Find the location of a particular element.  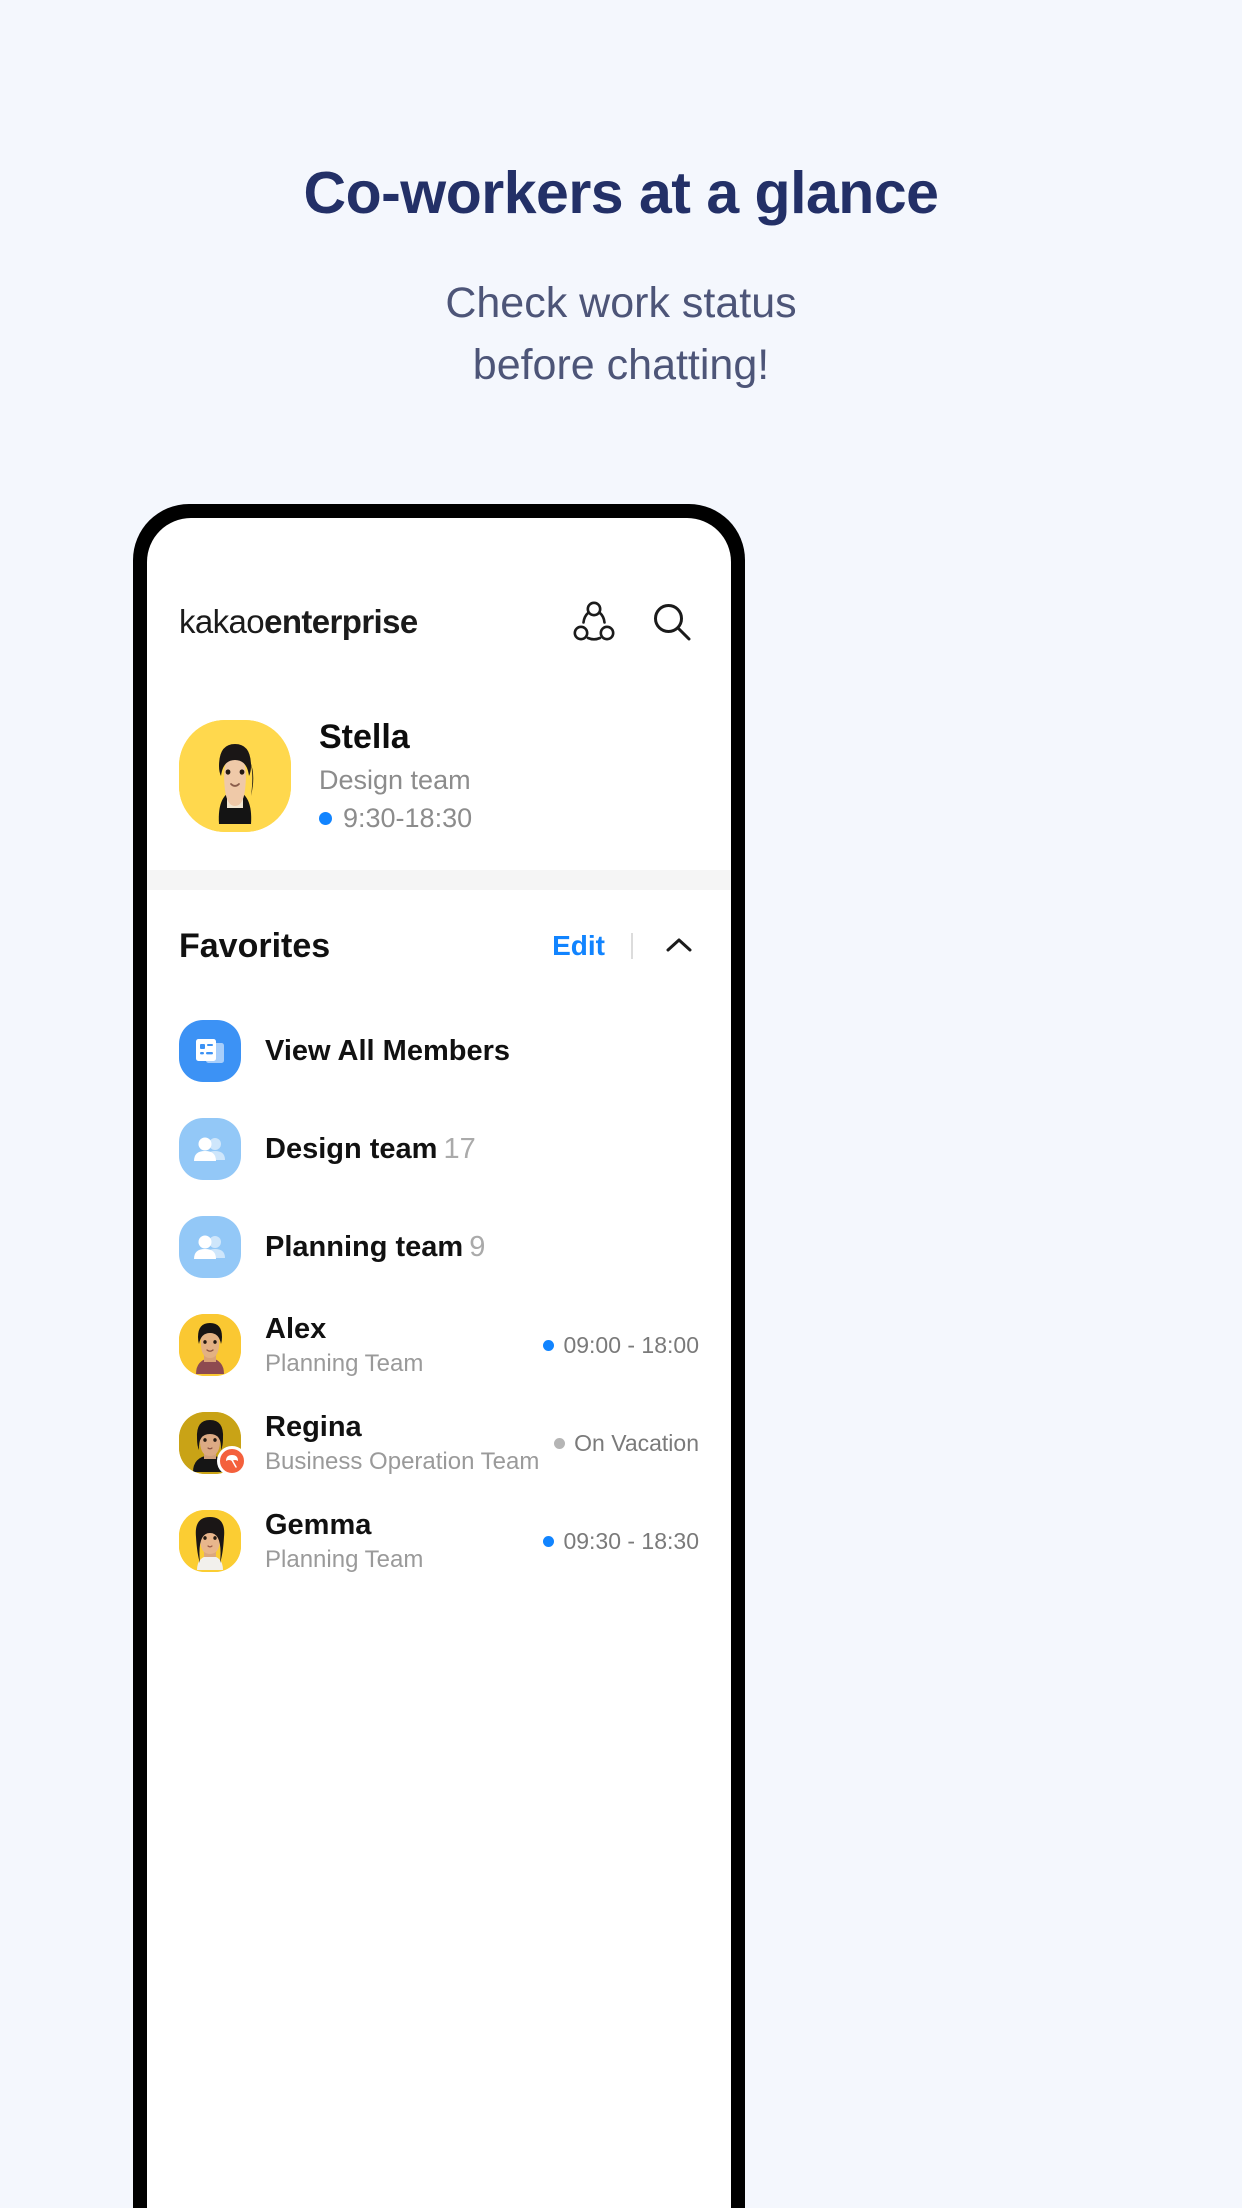

list-item-body: Regina Business Operation Team is located at coordinates (409, 1443).